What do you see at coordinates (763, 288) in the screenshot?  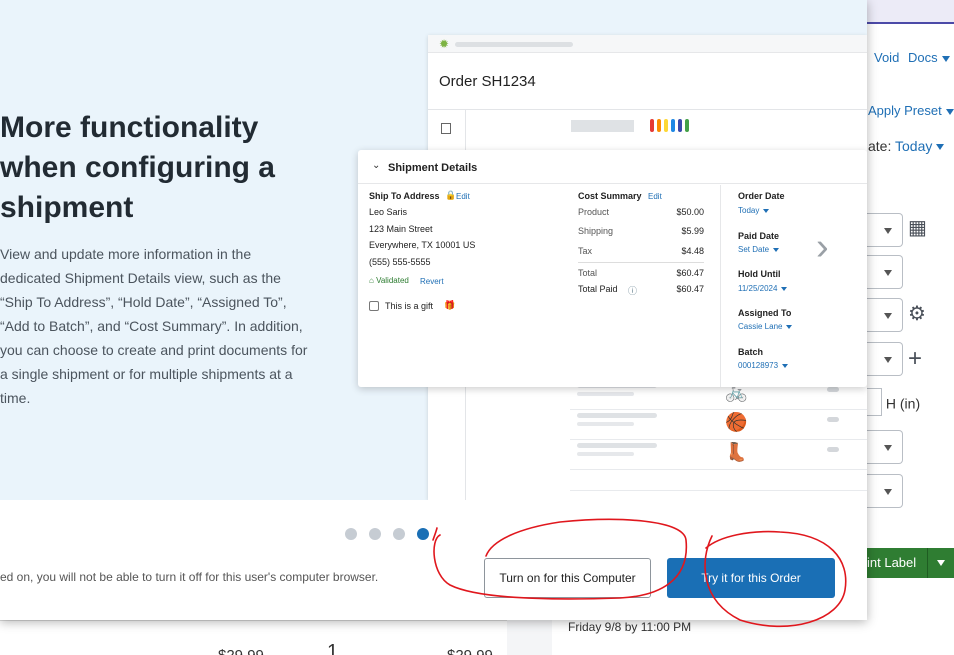 I see `hold-until-select: 11/25/2024` at bounding box center [763, 288].